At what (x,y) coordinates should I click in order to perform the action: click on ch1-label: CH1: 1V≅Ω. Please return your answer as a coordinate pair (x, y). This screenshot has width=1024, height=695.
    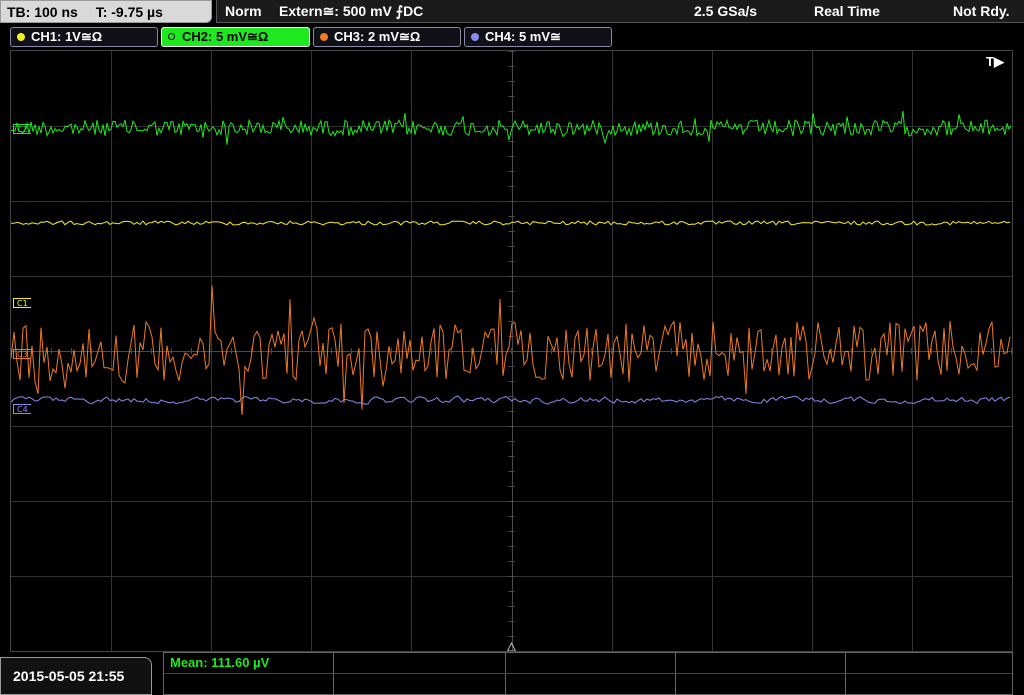
    Looking at the image, I should click on (67, 36).